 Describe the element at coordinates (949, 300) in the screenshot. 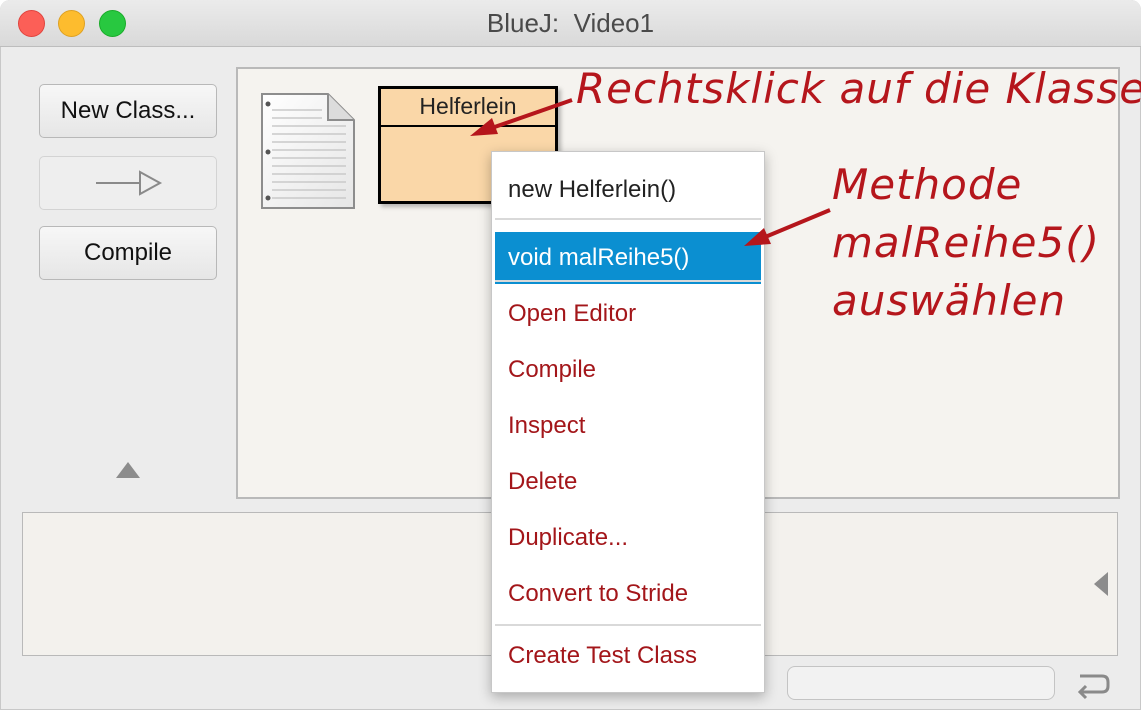

I see `annotation-method-line3: auswählen` at that location.